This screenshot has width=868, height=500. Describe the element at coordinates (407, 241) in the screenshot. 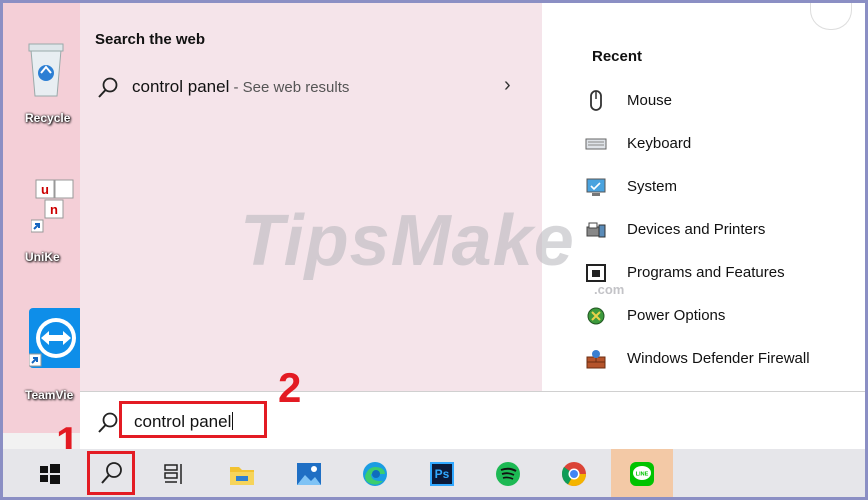

I see `watermark: TipsMake` at that location.